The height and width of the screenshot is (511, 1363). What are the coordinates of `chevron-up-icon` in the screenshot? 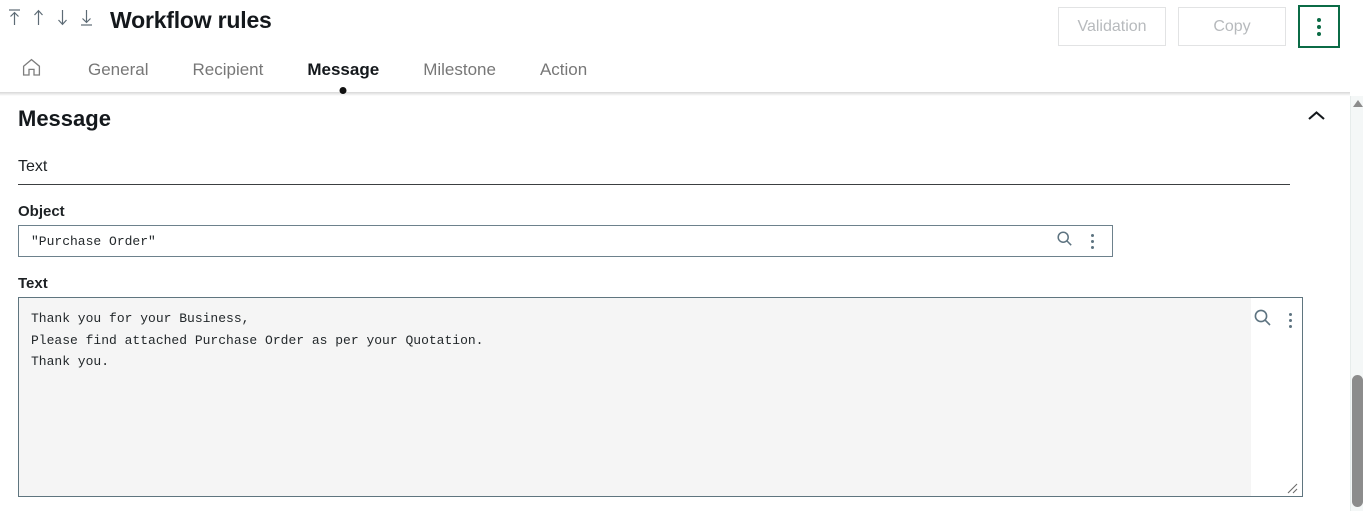 It's located at (1316, 119).